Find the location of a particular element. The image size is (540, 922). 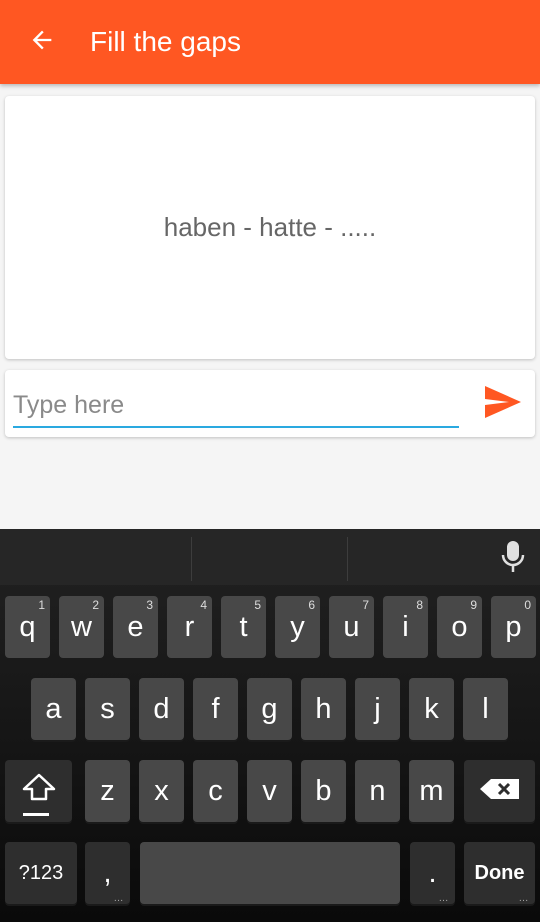

key-i: i8 is located at coordinates (405, 627).